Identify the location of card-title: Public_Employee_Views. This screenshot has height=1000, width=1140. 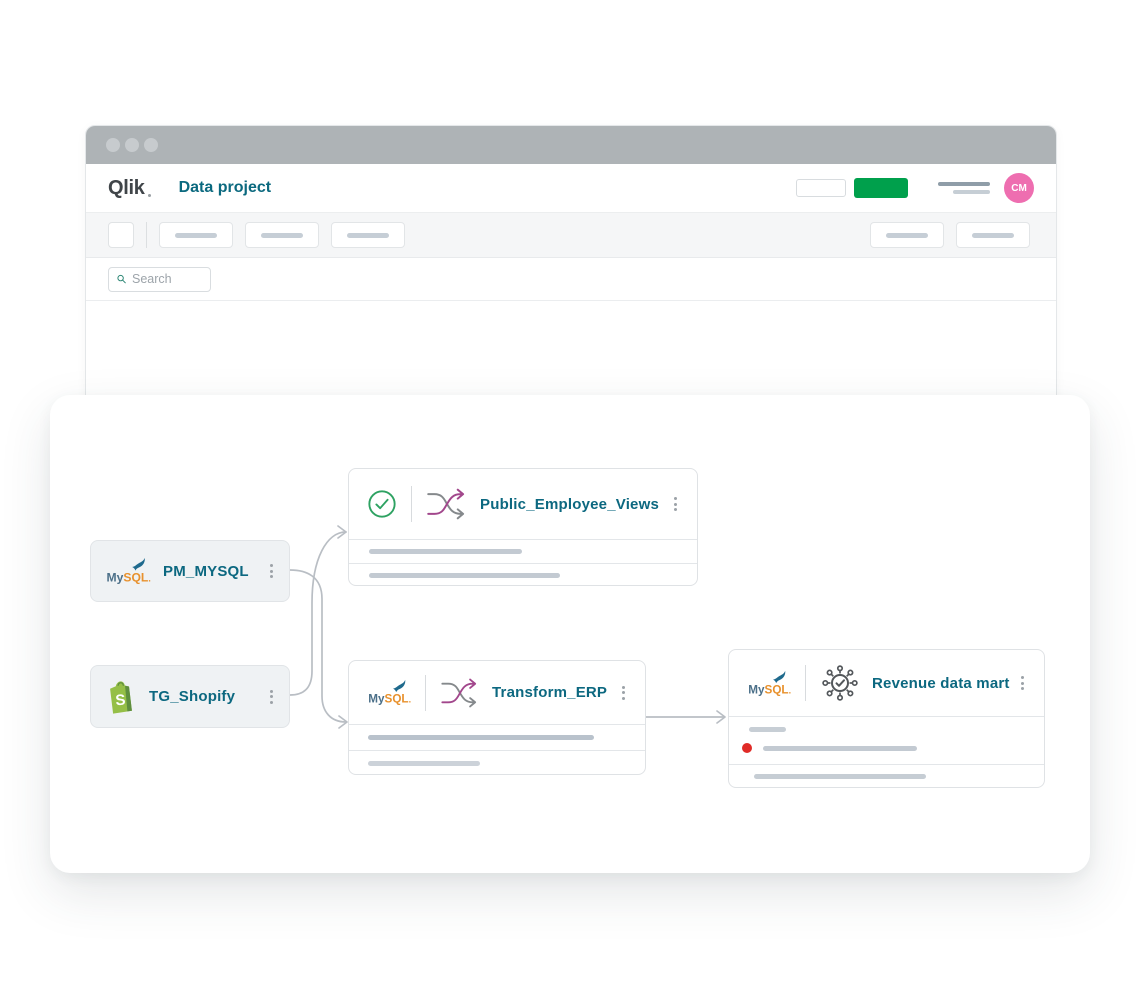
(570, 504).